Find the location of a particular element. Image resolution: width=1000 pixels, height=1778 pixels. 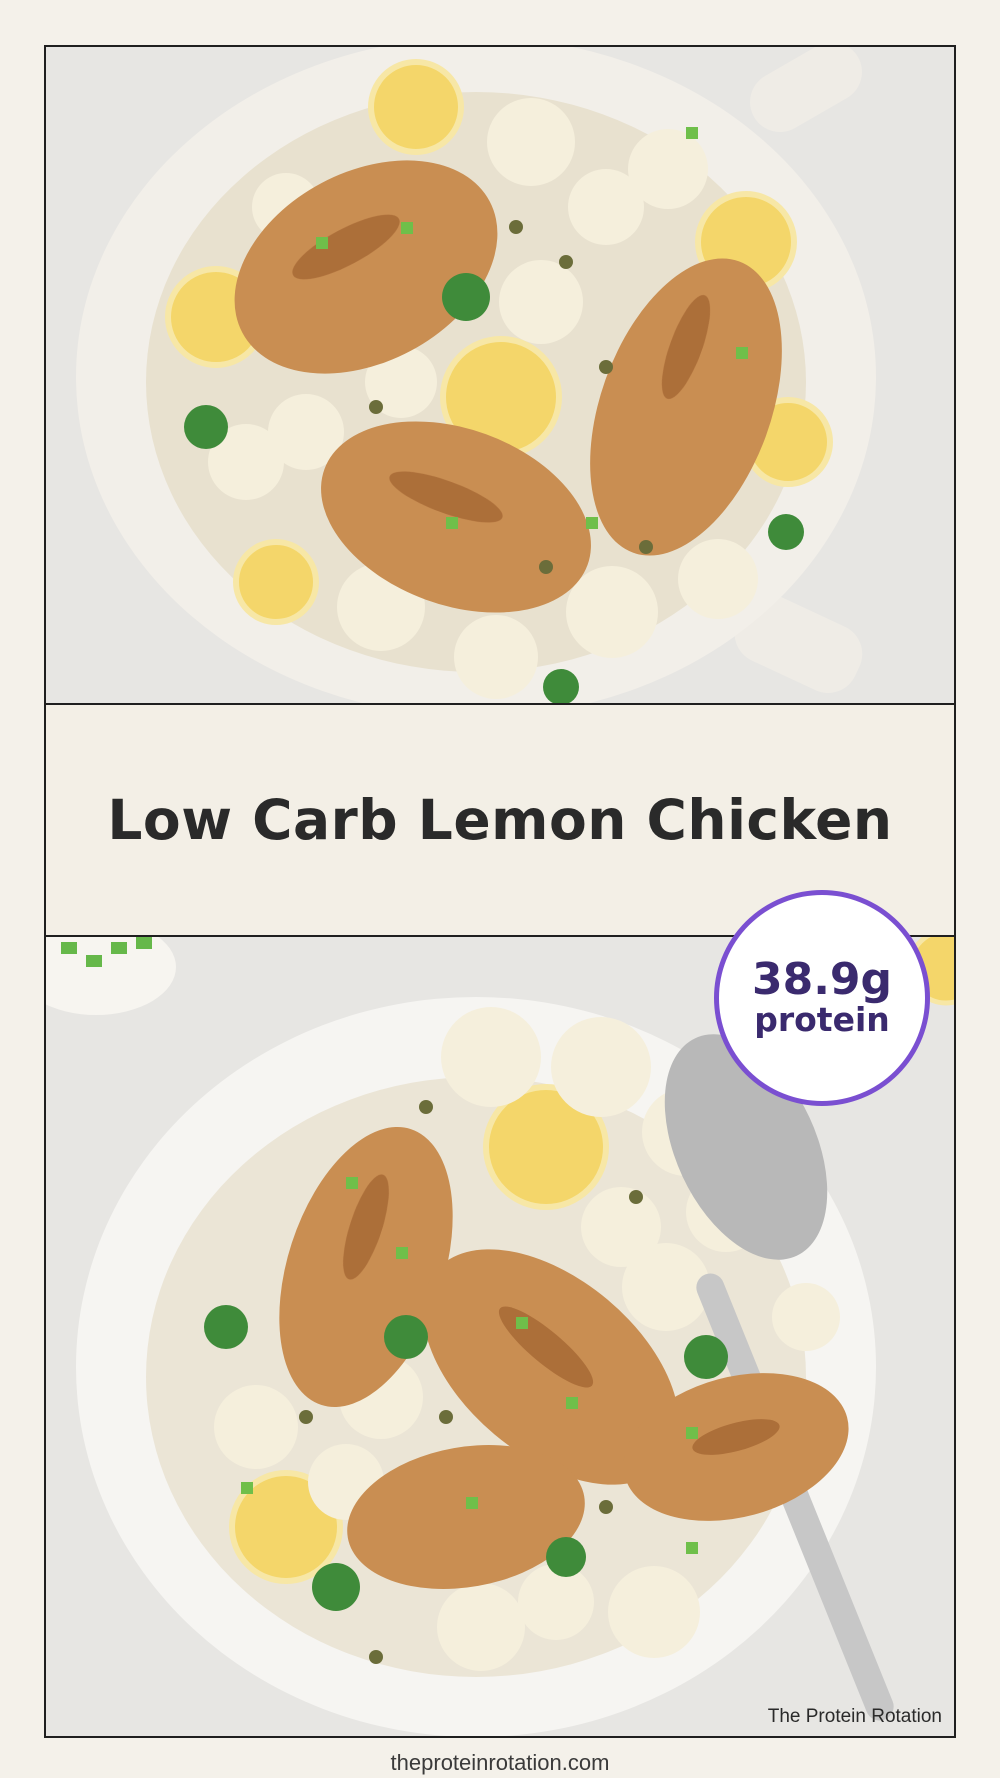

protein-label: protein is located at coordinates (822, 1019).